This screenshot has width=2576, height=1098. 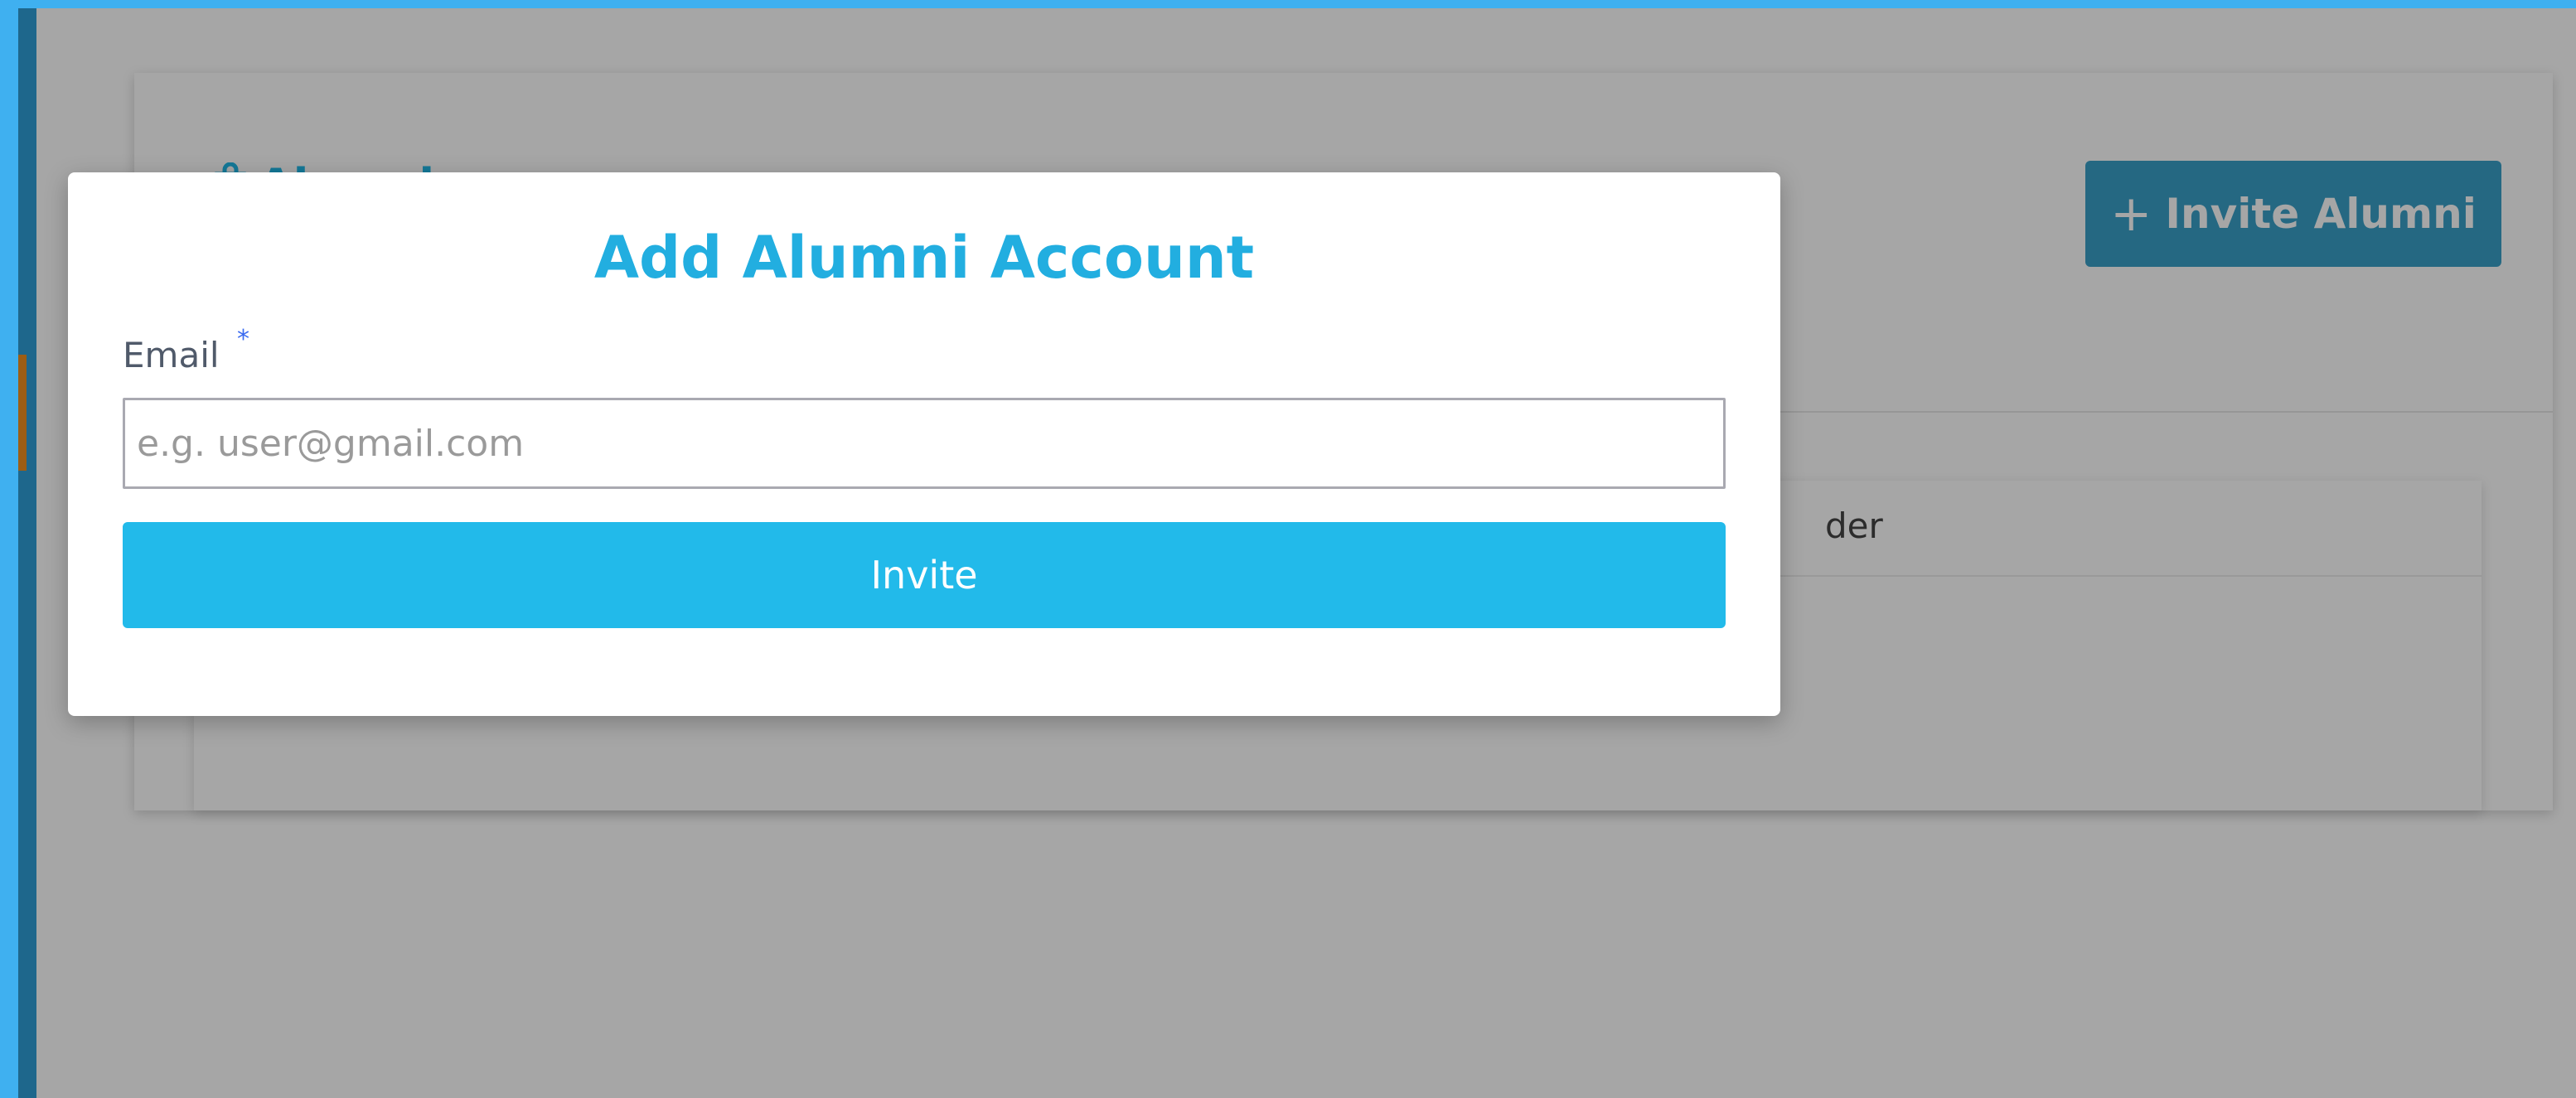 I want to click on required-marker: *, so click(x=243, y=339).